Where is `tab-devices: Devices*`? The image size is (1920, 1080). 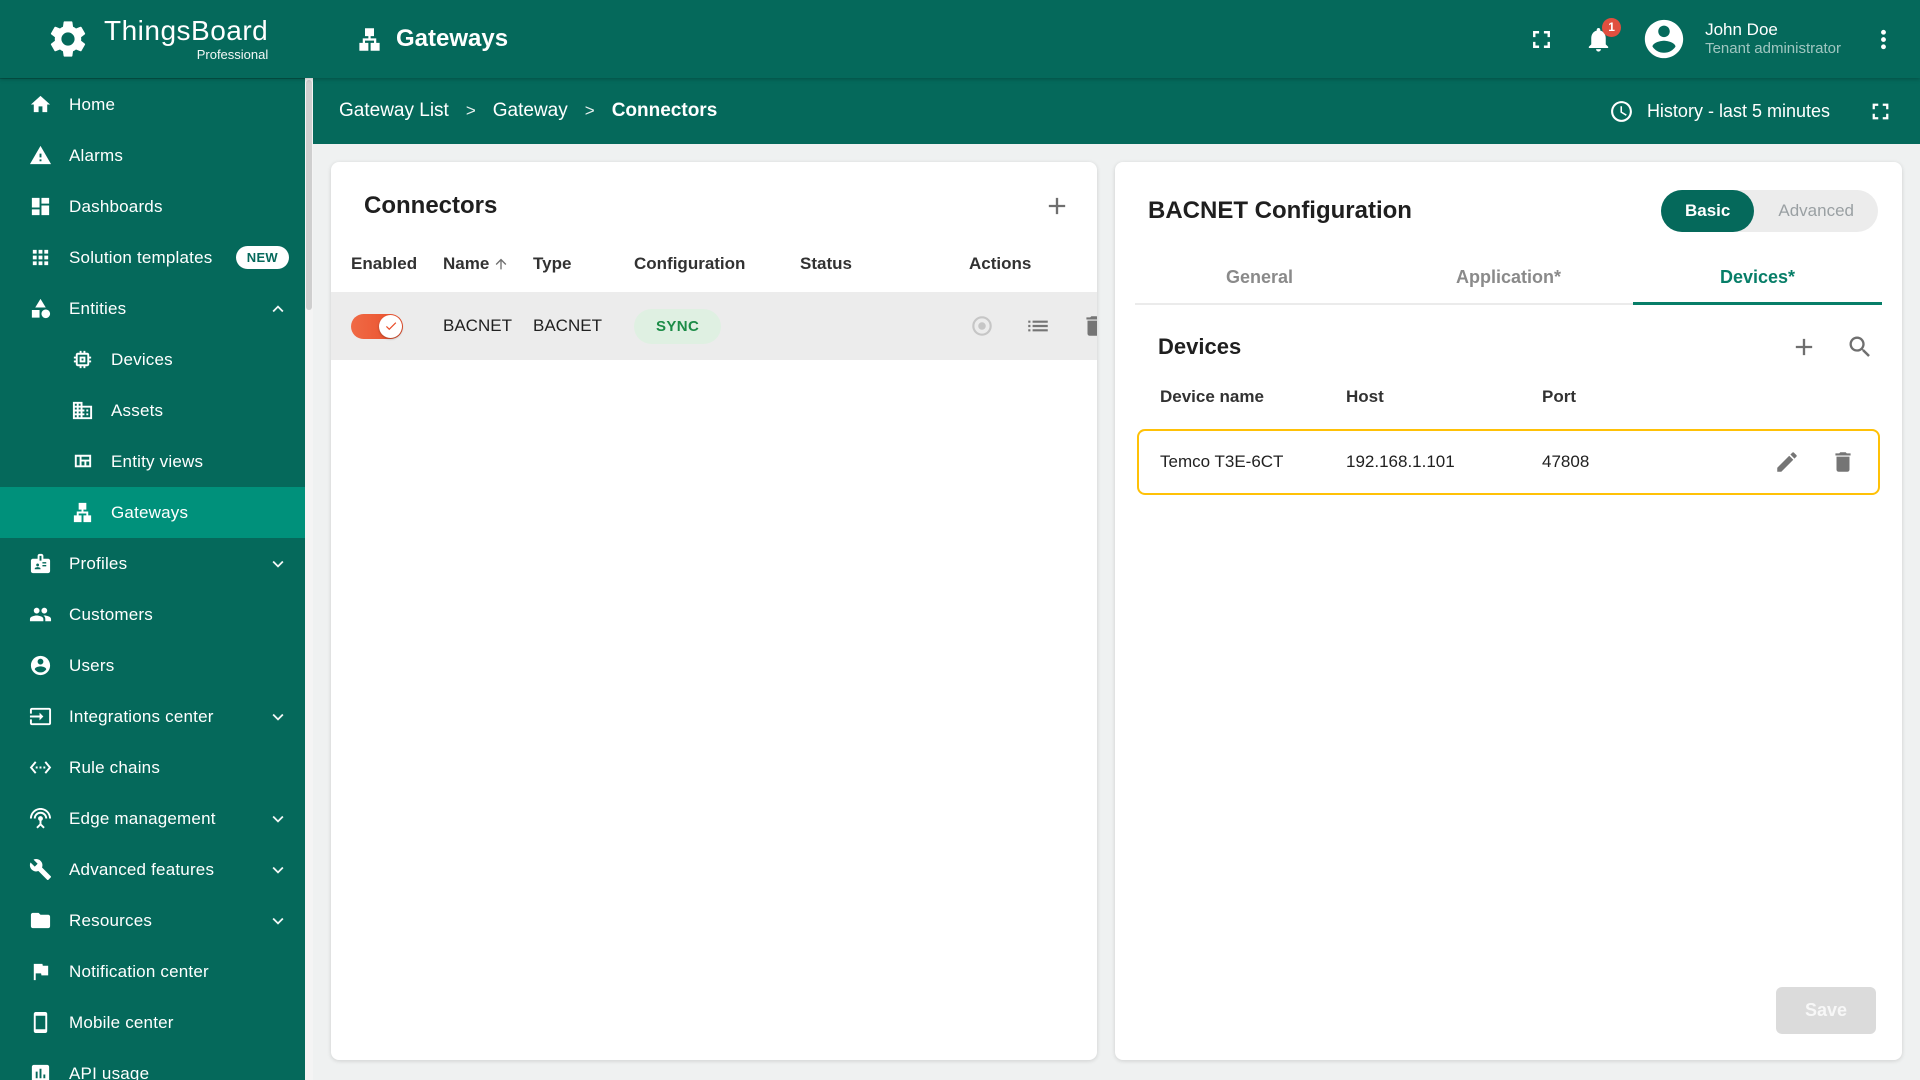 tab-devices: Devices* is located at coordinates (1757, 277).